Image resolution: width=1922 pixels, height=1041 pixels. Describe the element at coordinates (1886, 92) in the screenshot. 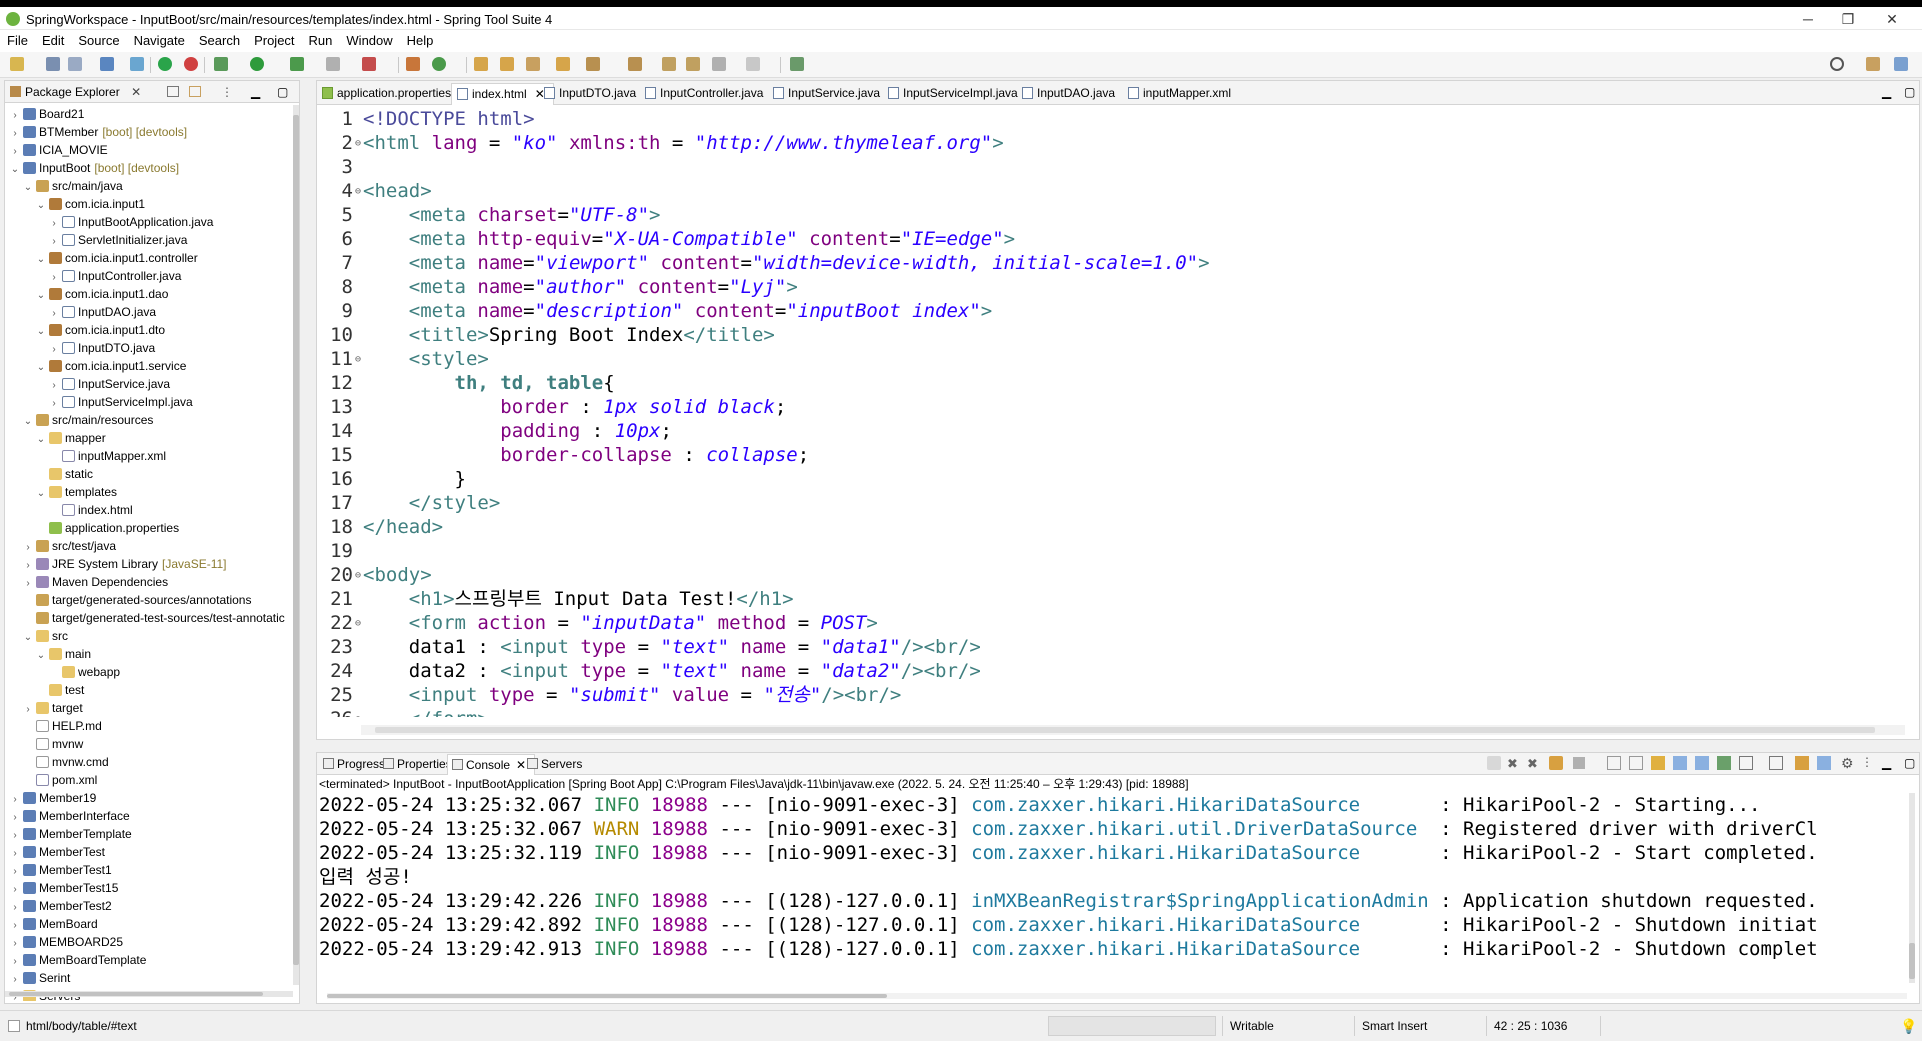

I see `editor-minimize-icon: ▁` at that location.